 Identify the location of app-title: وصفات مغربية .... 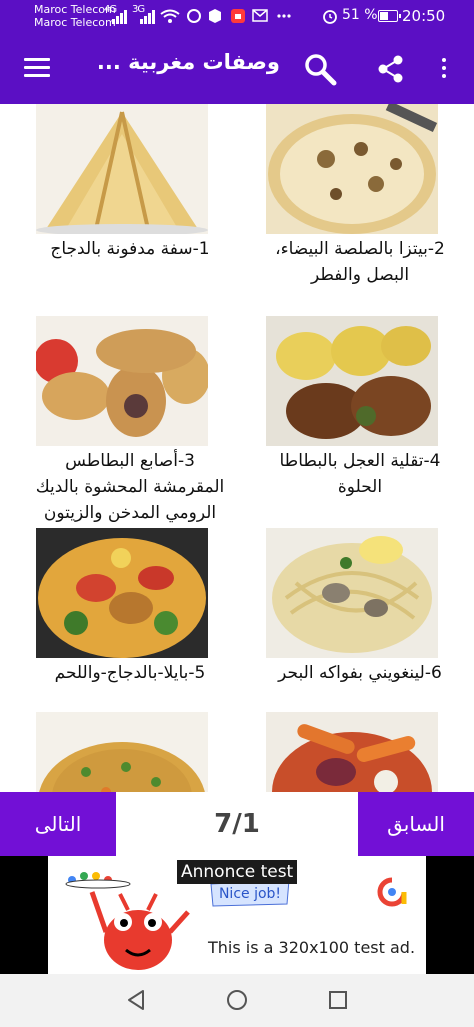
(188, 62).